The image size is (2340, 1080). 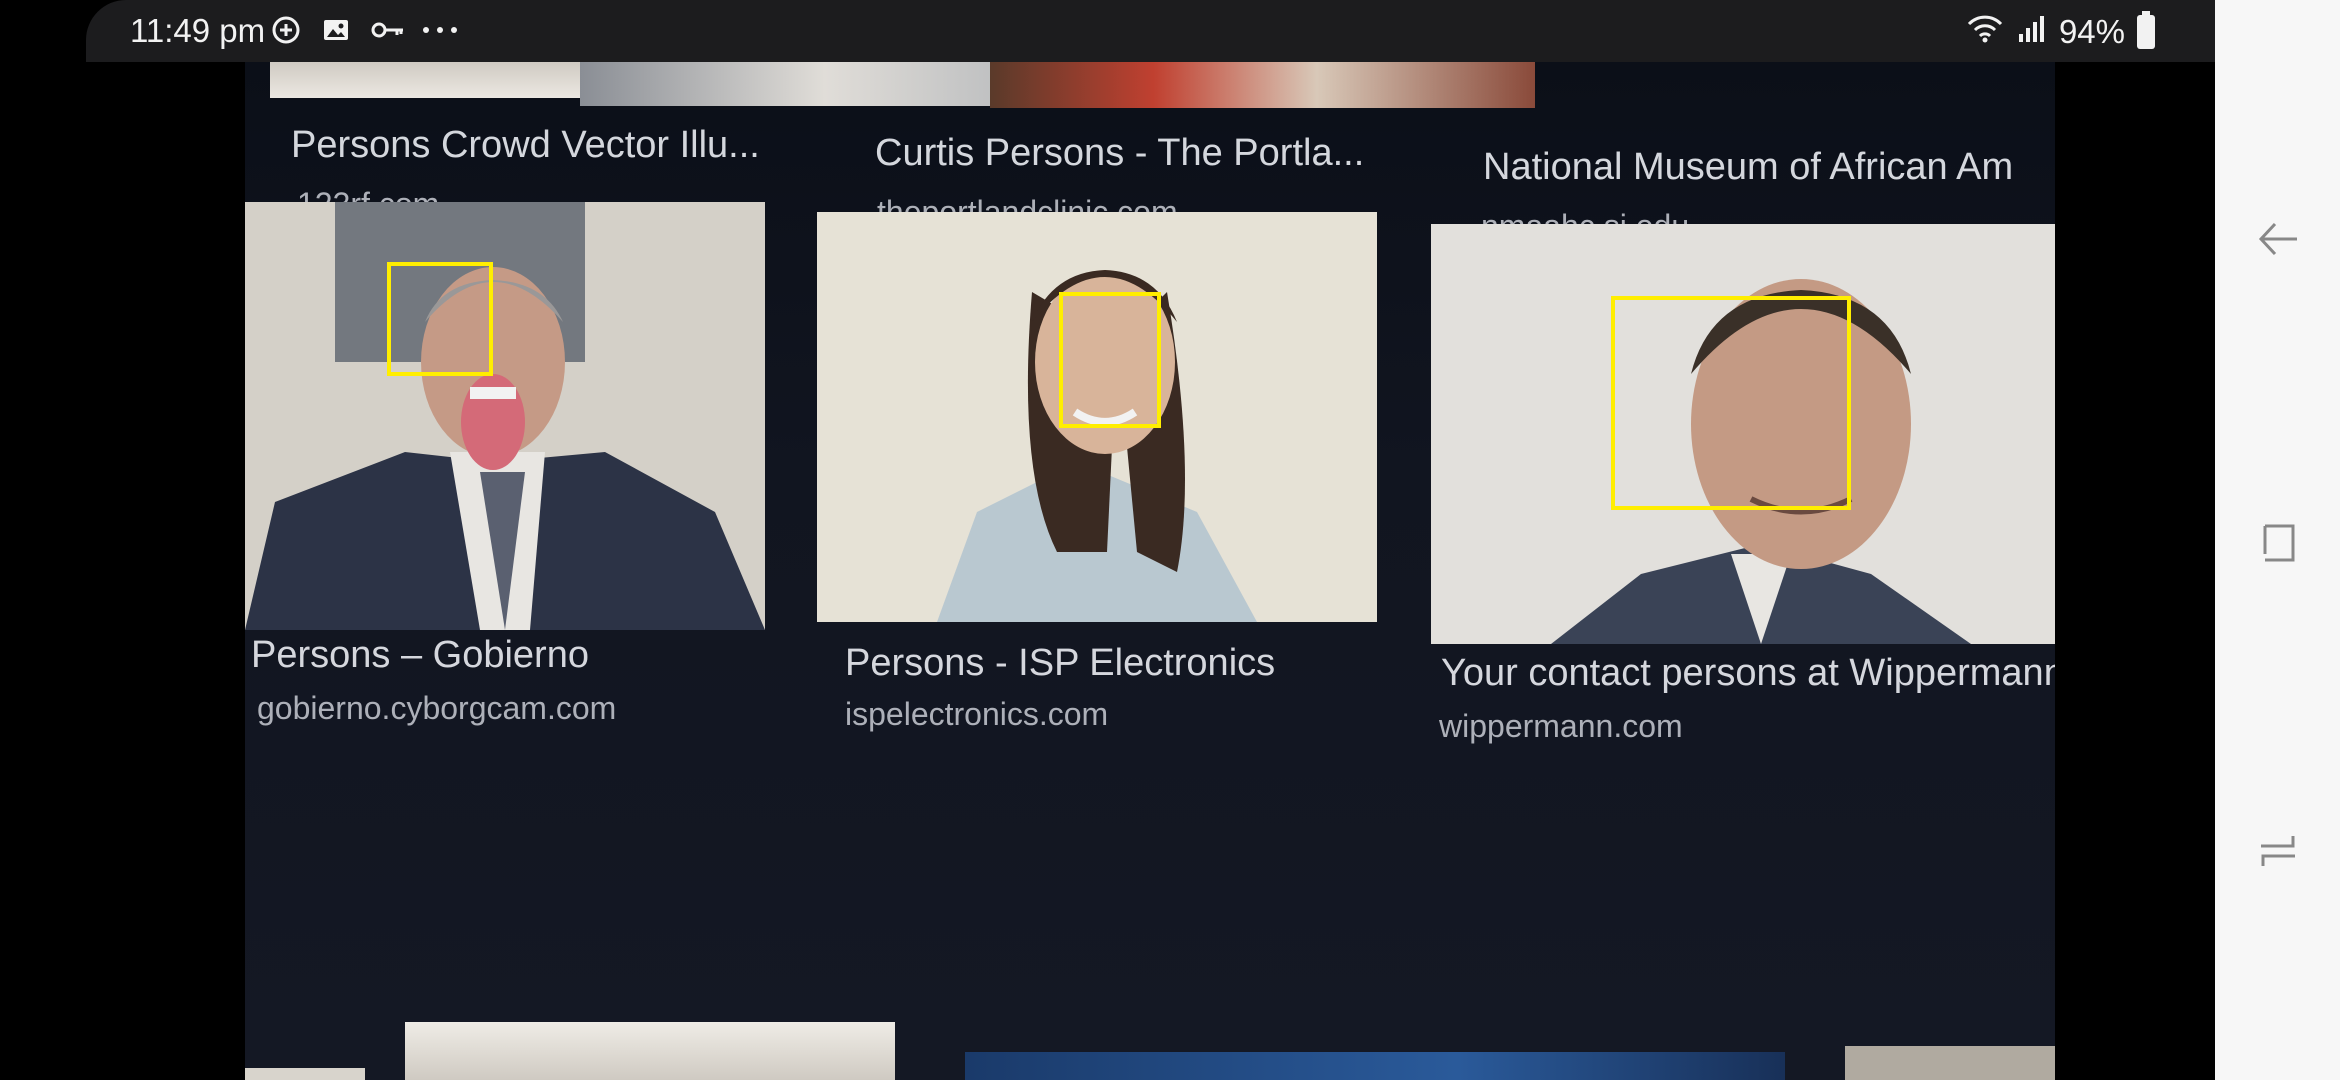 I want to click on result-title: National Museum of African Am, so click(x=1769, y=167).